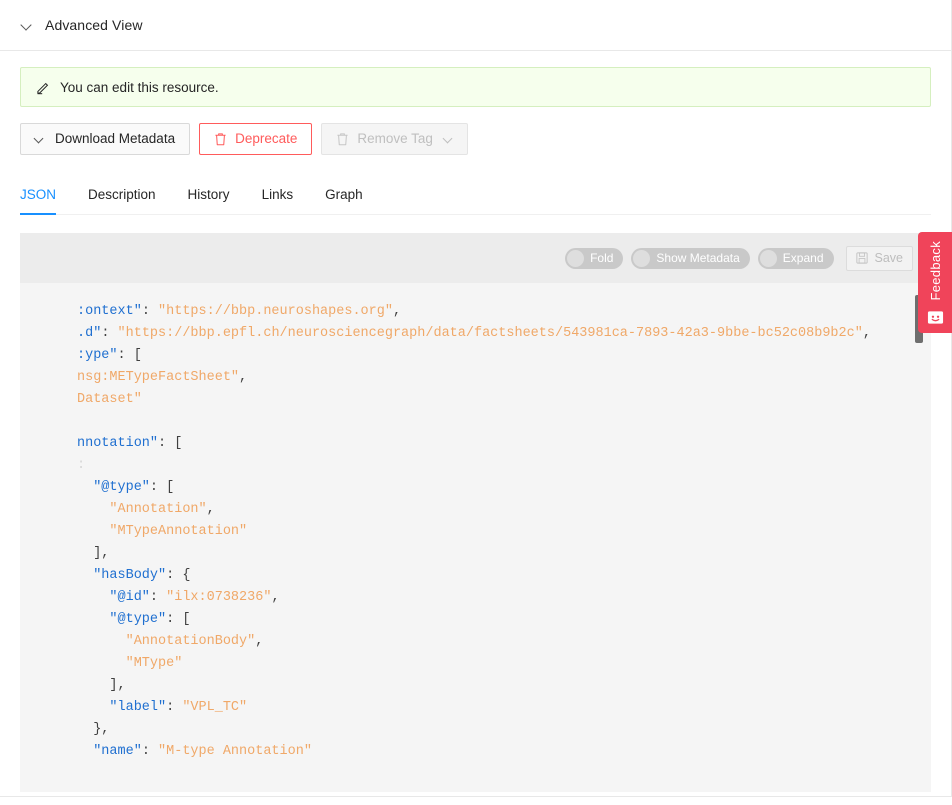  Describe the element at coordinates (475, 312) in the screenshot. I see `json-line: :ontext": "https://bbp.neuroshapes.org",` at that location.